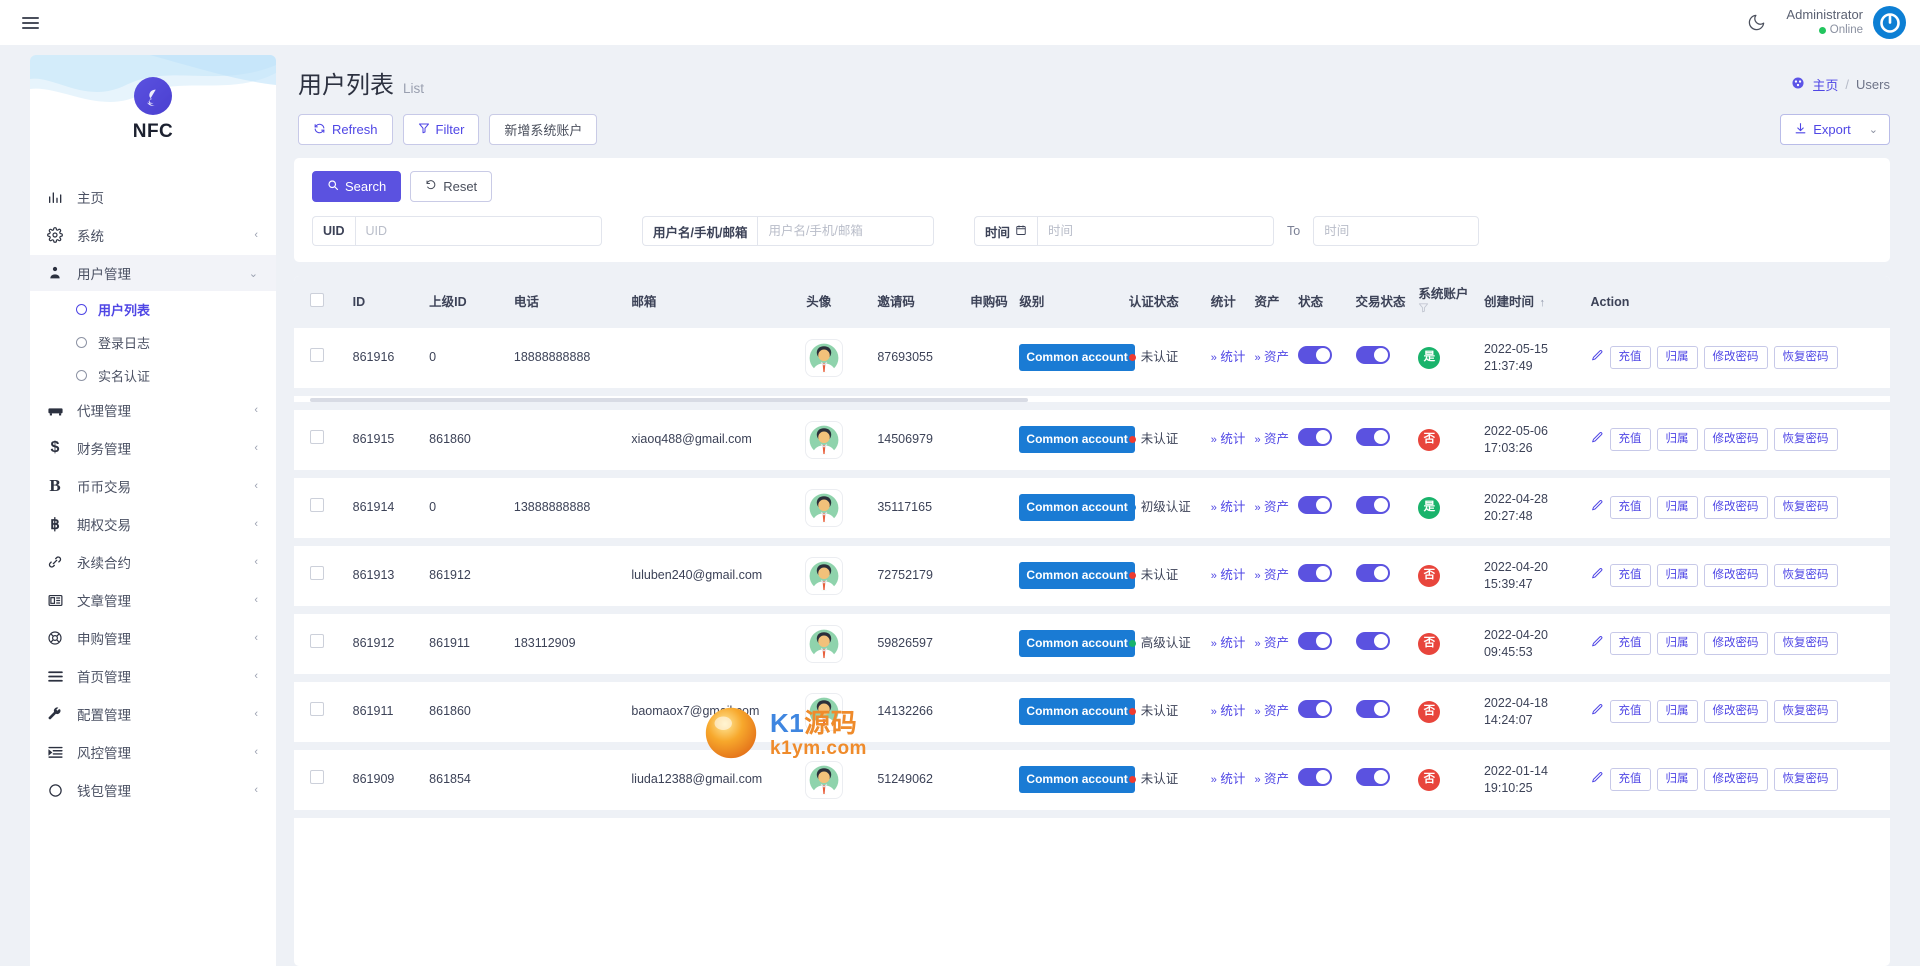 The height and width of the screenshot is (966, 1920). What do you see at coordinates (568, 302) in the screenshot?
I see `col-phone: 电话` at bounding box center [568, 302].